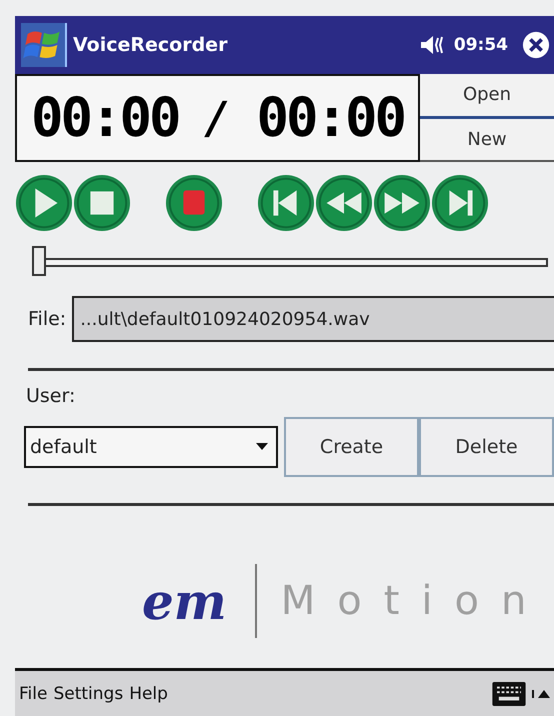 The image size is (554, 716). Describe the element at coordinates (509, 694) in the screenshot. I see `keyboard-icon` at that location.